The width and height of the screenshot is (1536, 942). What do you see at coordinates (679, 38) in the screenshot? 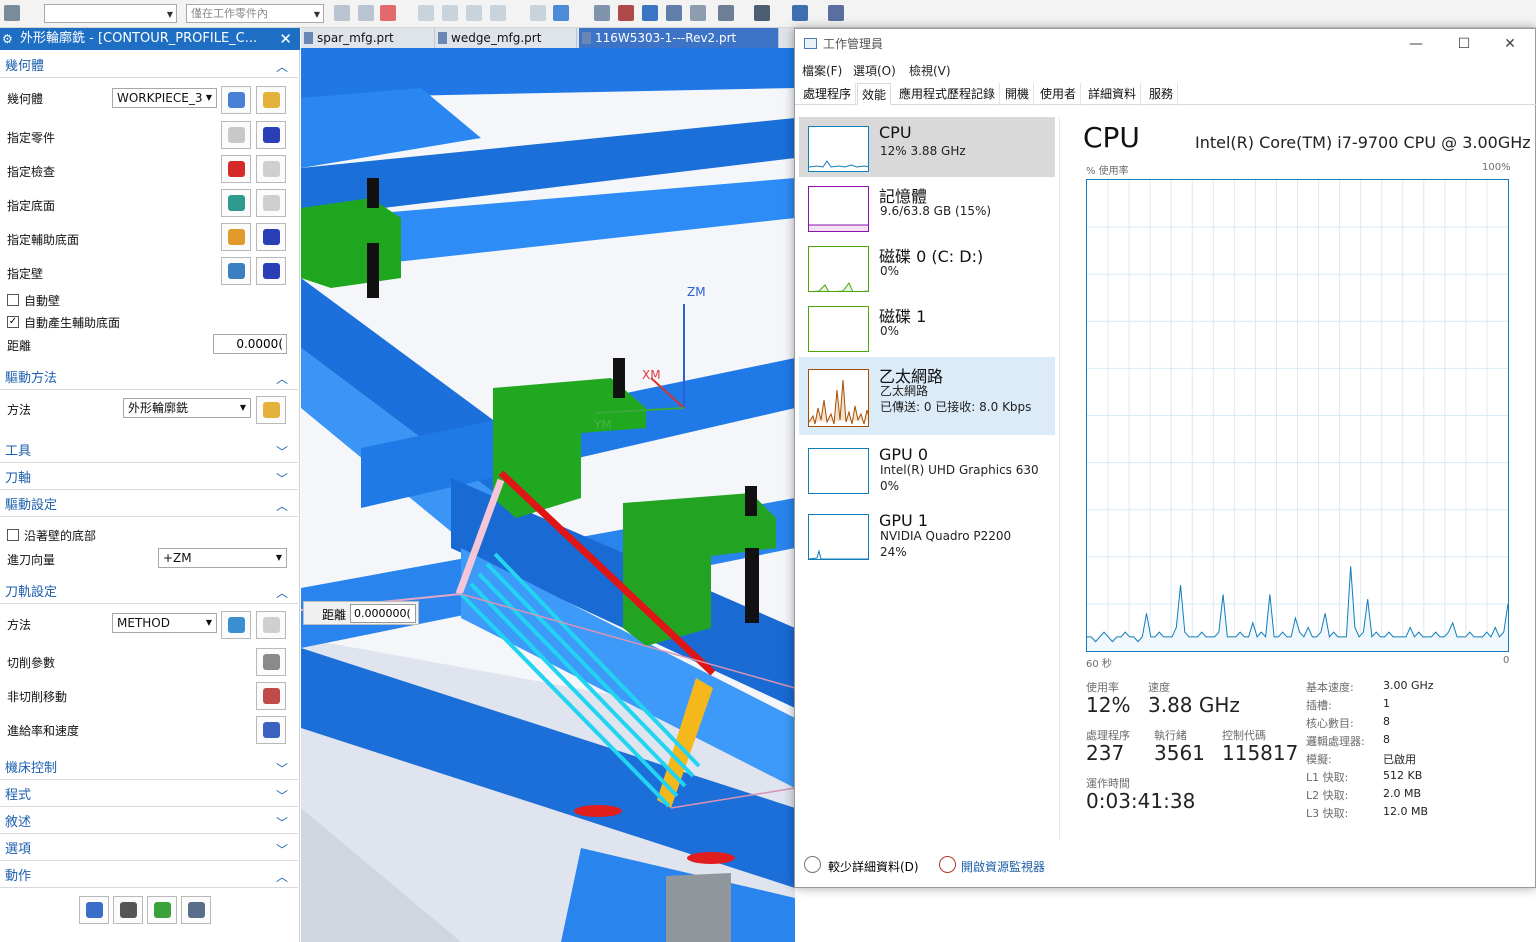
I see `tab-116w5303: 116W5303-1---Rev2.prt` at bounding box center [679, 38].